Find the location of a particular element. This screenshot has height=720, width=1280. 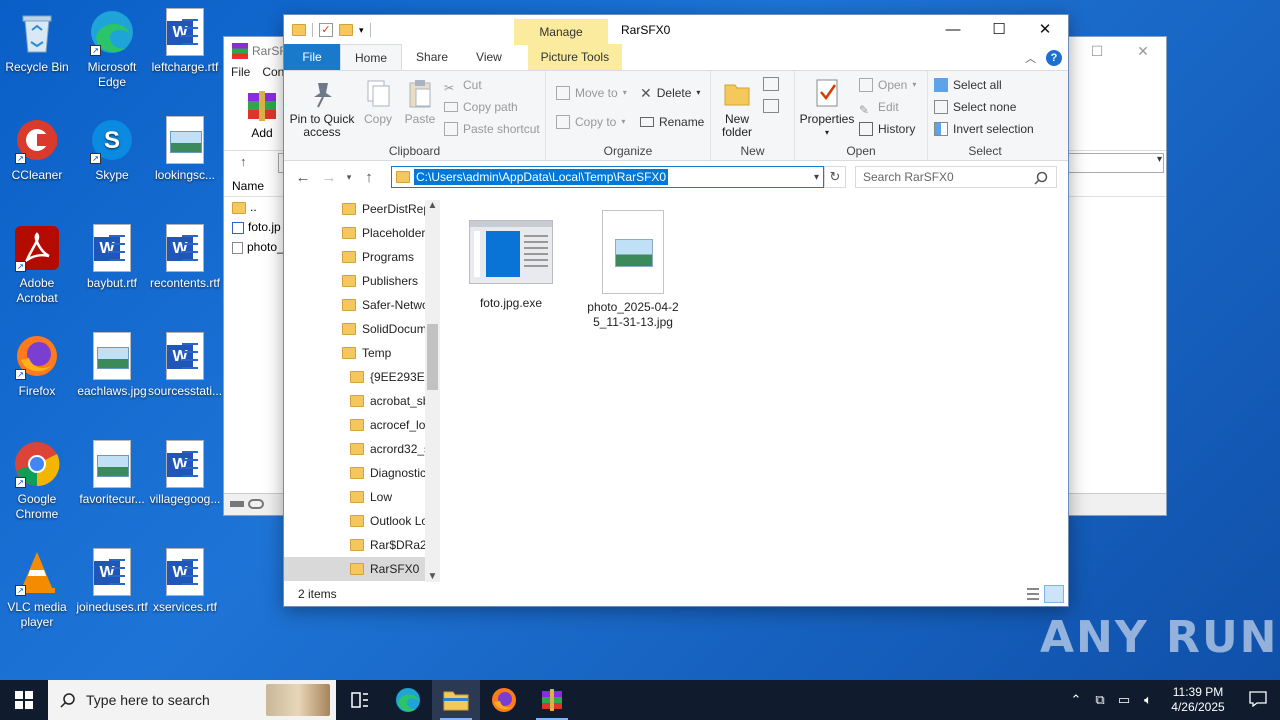

taskbar-winrar is located at coordinates (552, 700).